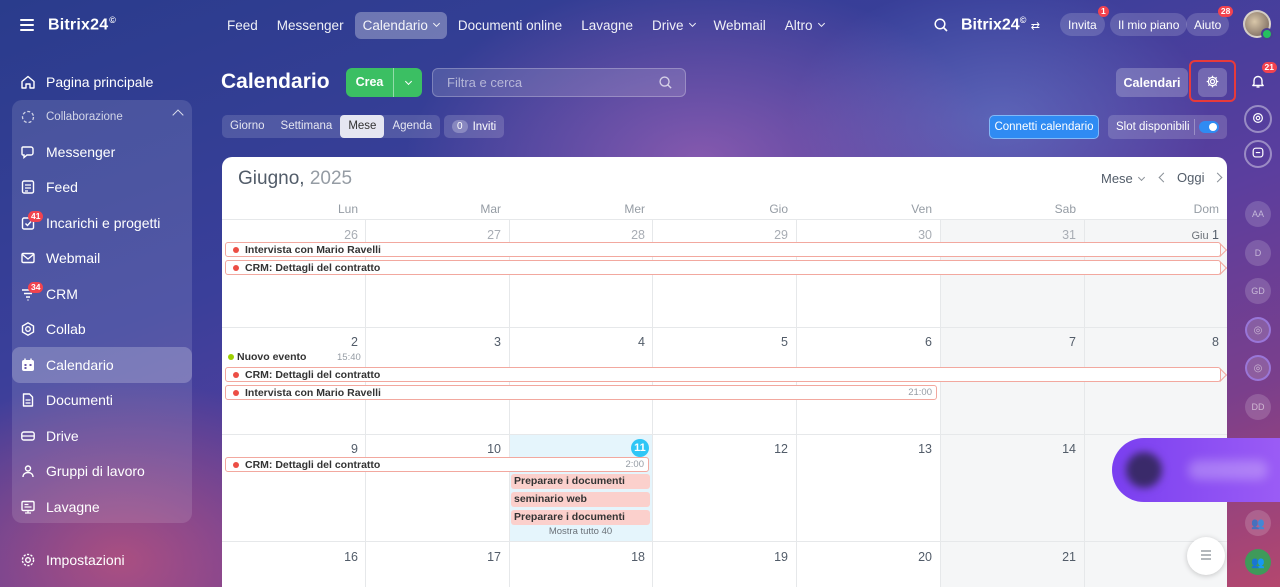  What do you see at coordinates (723, 249) in the screenshot?
I see `calendar-event: Intervista con Mario Ravelli` at bounding box center [723, 249].